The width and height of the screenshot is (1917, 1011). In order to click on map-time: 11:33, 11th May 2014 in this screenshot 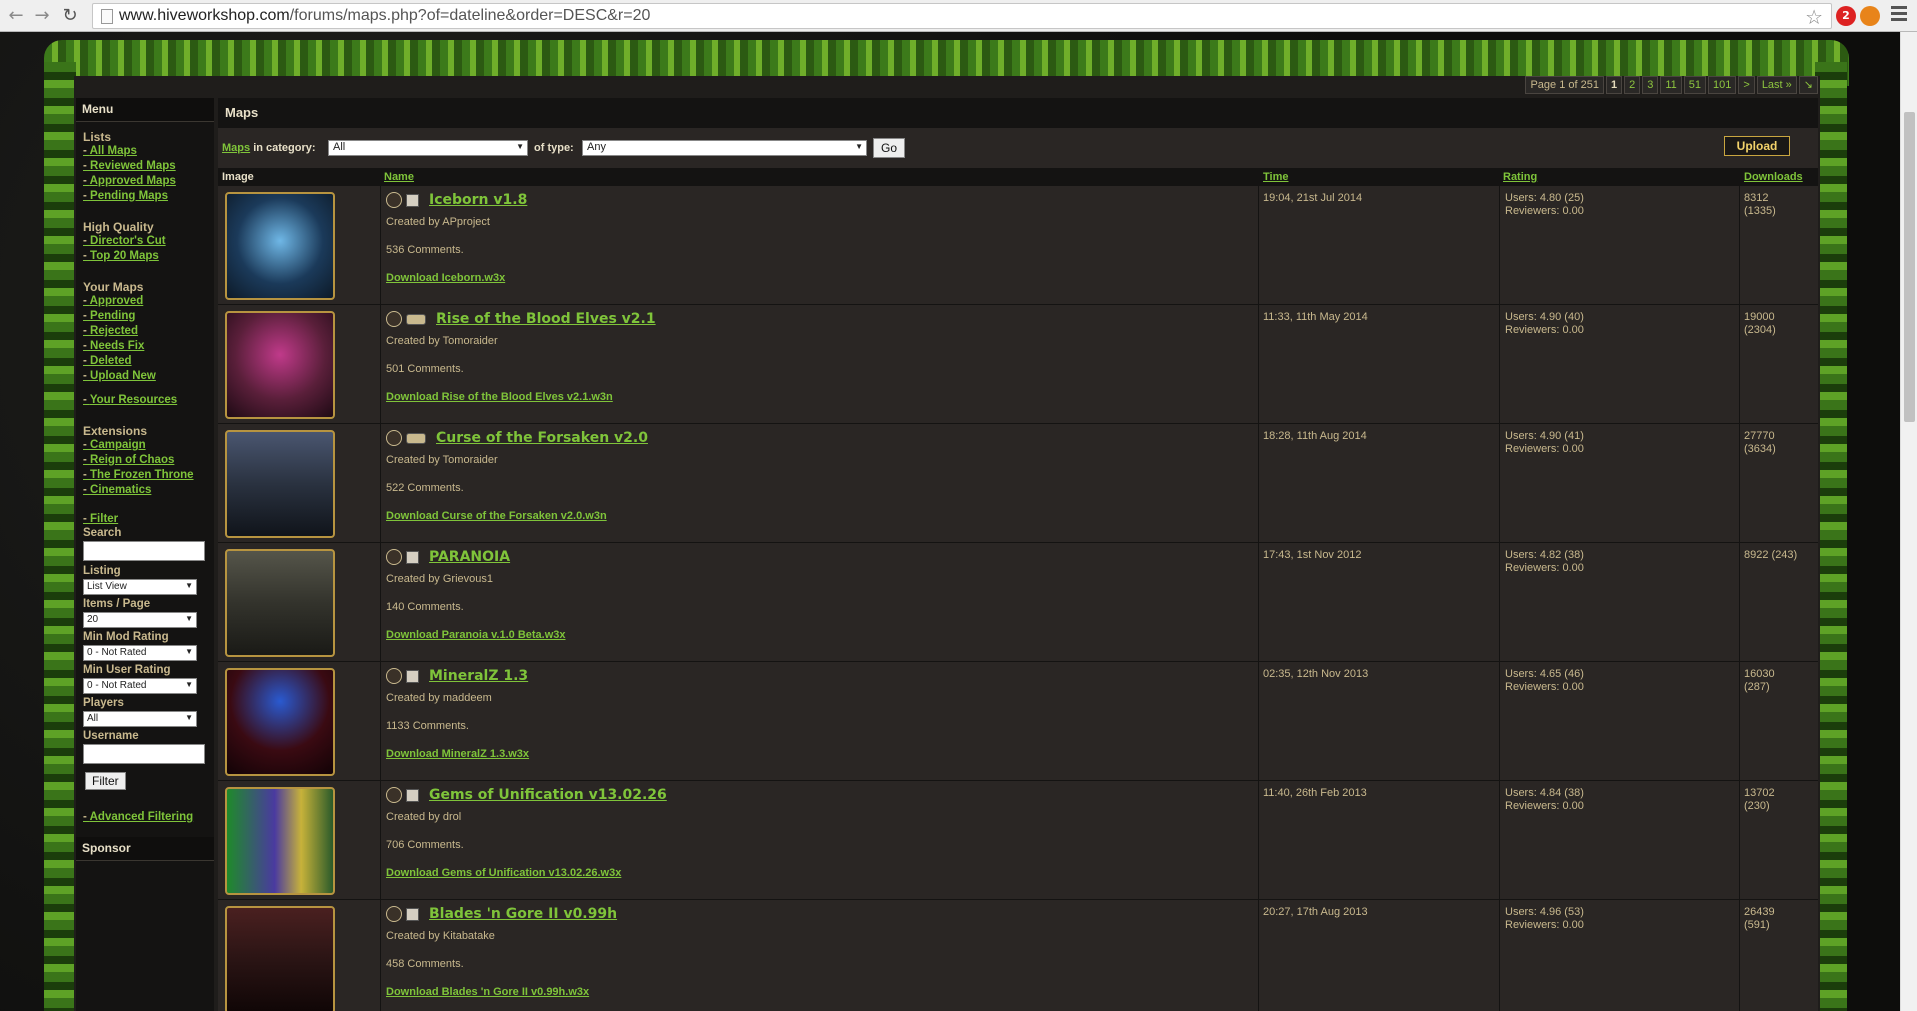, I will do `click(1315, 317)`.